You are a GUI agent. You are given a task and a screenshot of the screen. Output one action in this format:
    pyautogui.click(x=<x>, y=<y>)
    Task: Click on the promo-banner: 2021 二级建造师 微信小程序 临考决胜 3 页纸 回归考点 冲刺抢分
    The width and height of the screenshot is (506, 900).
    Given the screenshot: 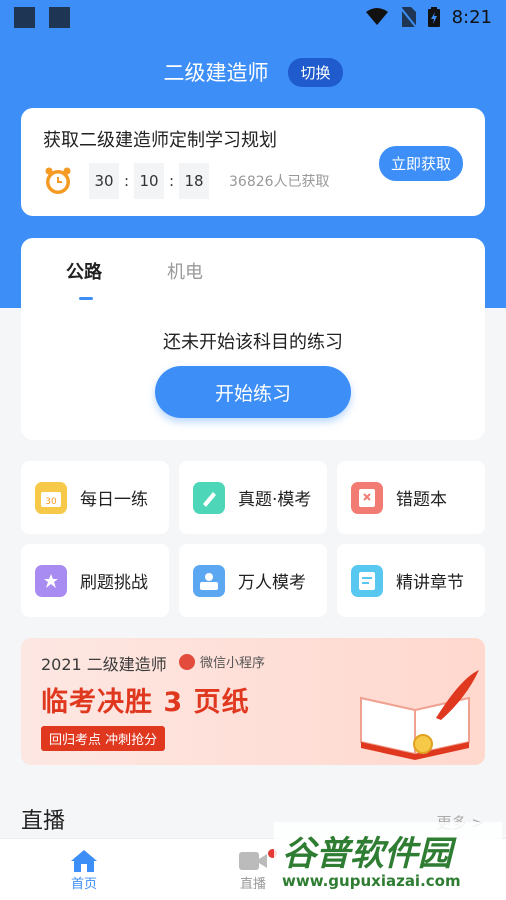 What is the action you would take?
    pyautogui.click(x=253, y=701)
    